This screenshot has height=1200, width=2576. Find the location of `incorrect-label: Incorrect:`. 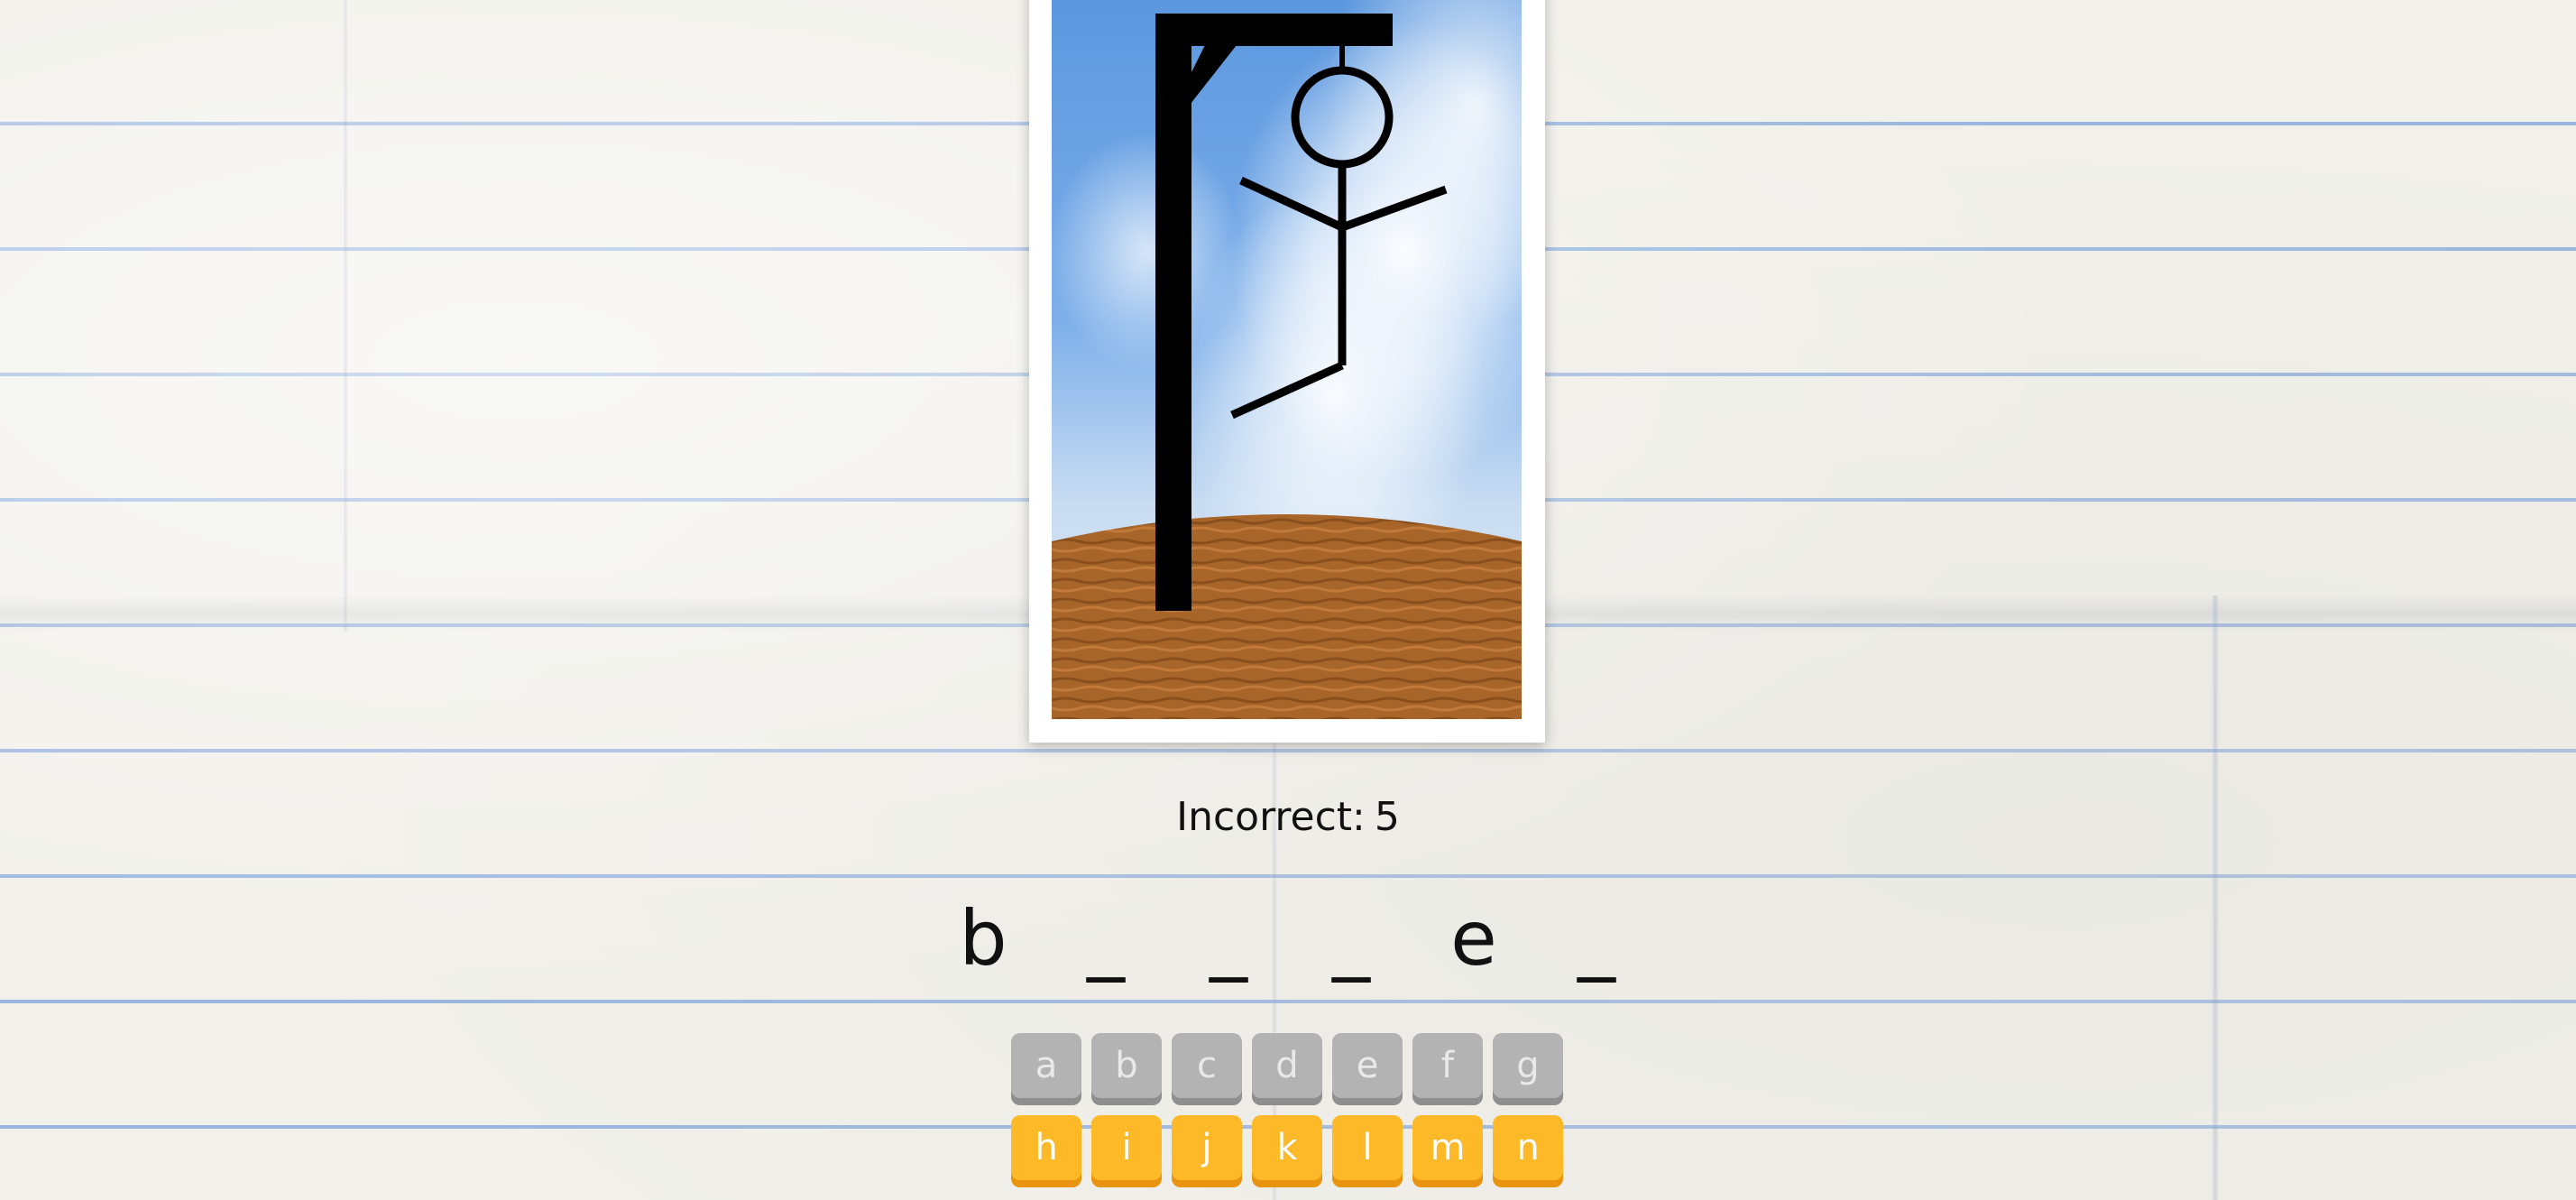

incorrect-label: Incorrect: is located at coordinates (1271, 817).